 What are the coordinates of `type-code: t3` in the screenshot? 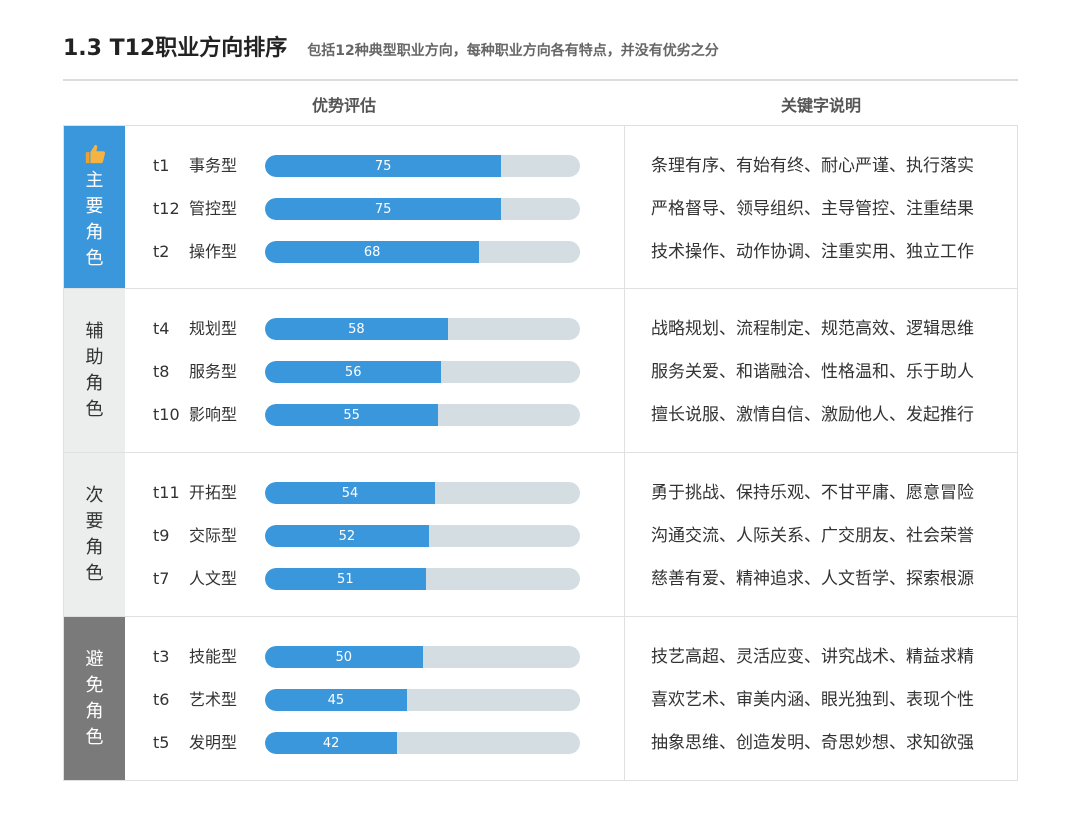 It's located at (161, 656).